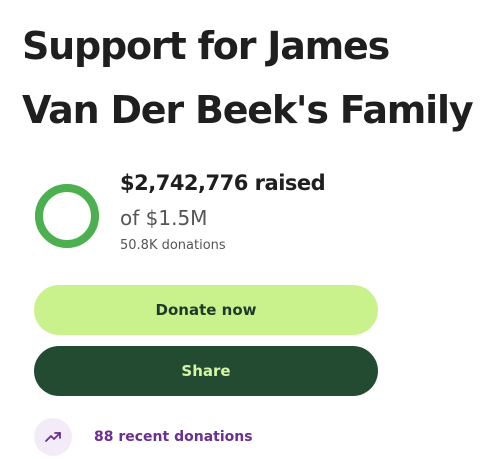 The image size is (500, 459). What do you see at coordinates (248, 110) in the screenshot?
I see `title-line-2: Van Der Beek's Family` at bounding box center [248, 110].